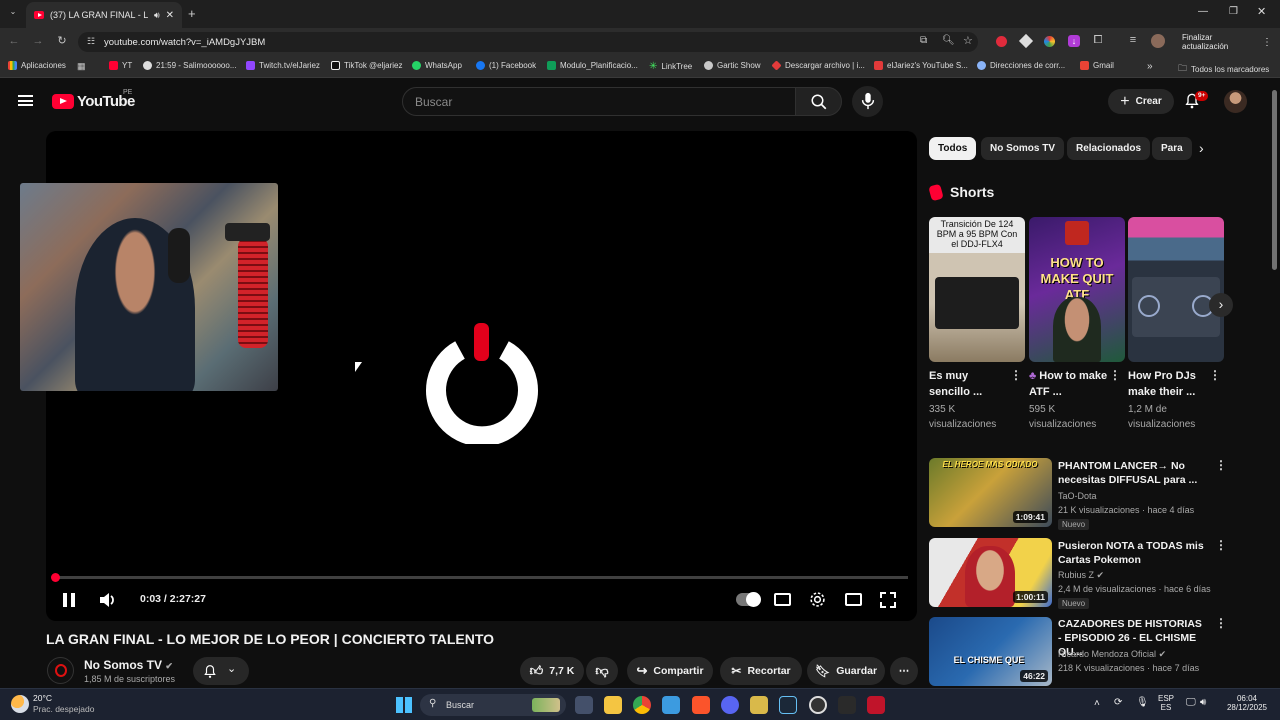 The height and width of the screenshot is (720, 1280). I want to click on more-actions-button: ⋯, so click(904, 671).